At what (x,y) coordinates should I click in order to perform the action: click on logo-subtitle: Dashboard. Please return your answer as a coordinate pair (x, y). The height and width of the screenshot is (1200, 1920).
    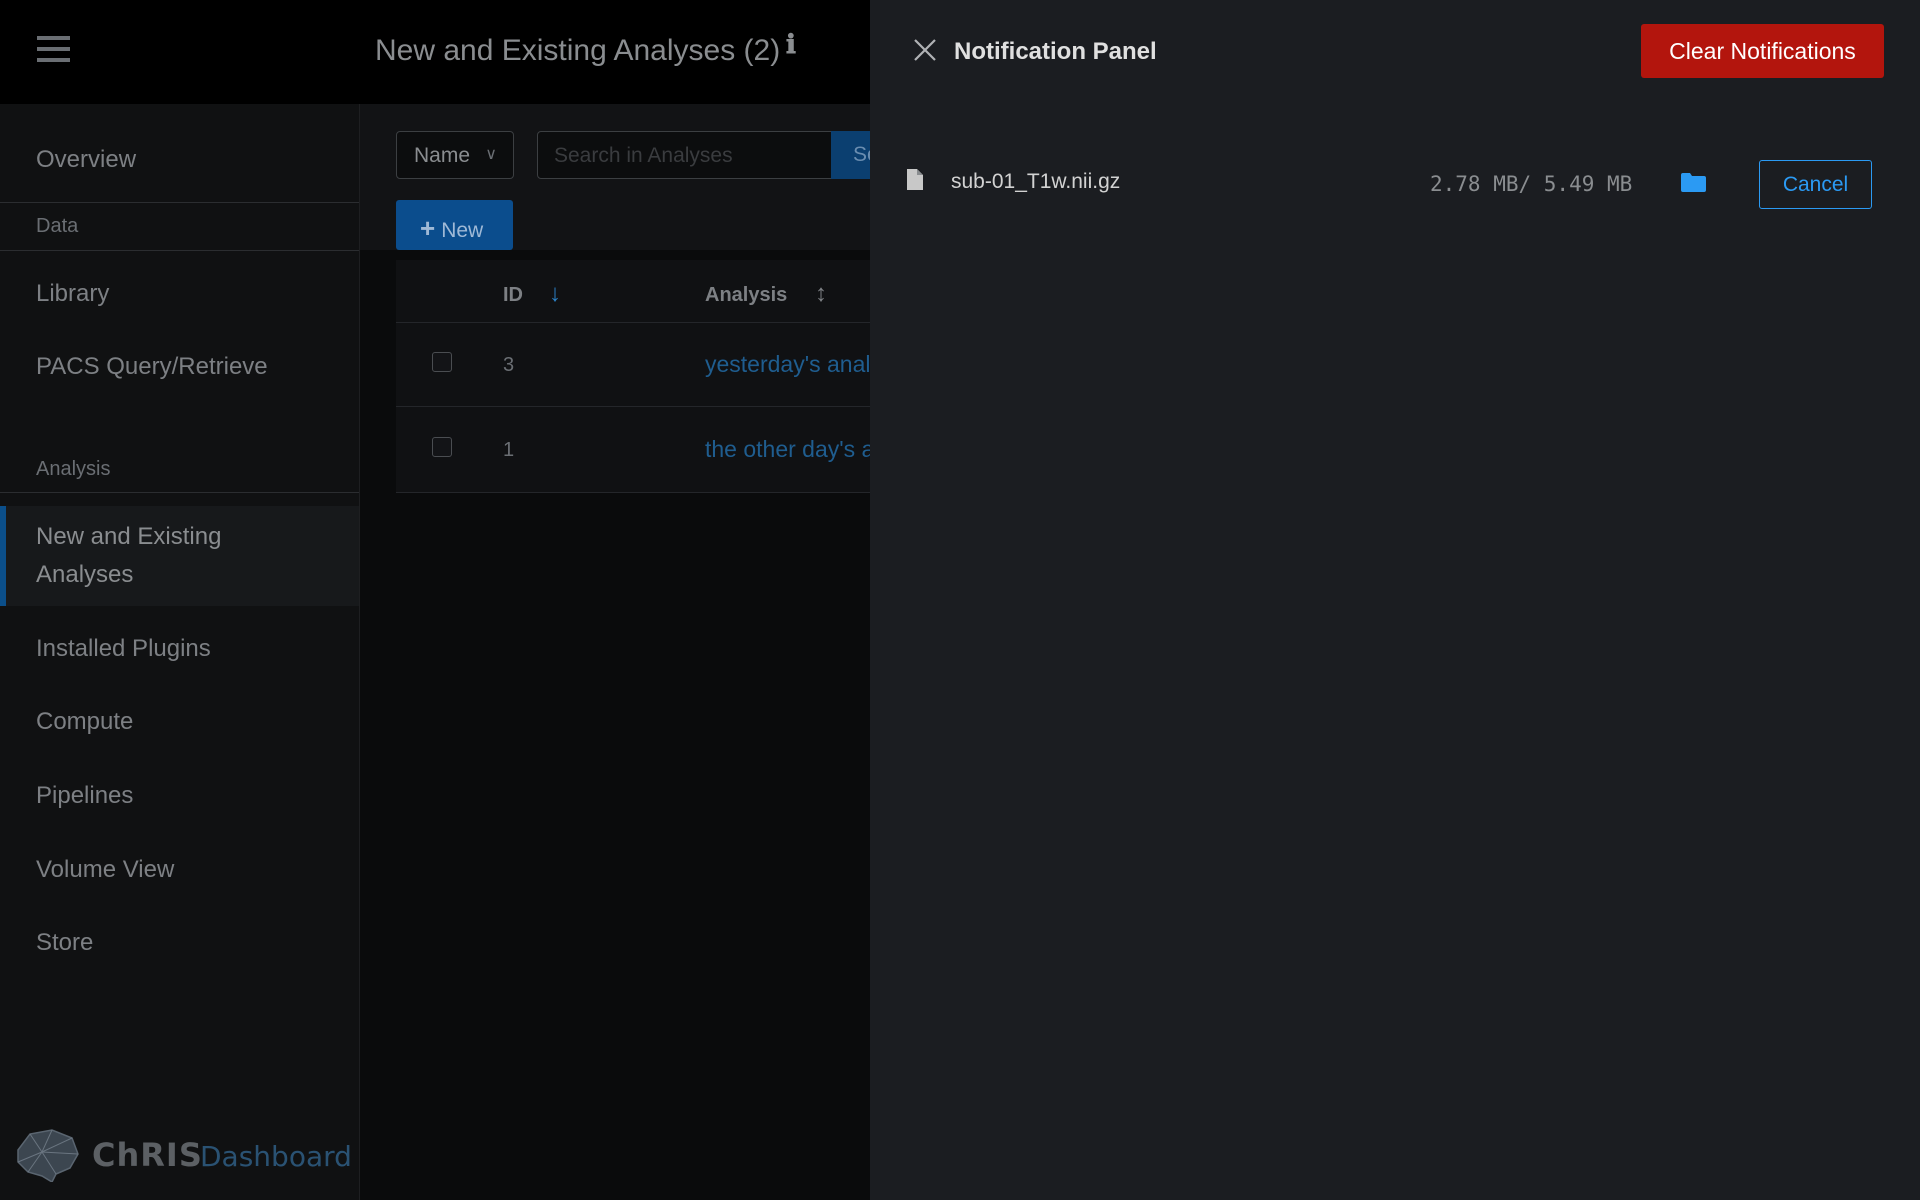
    Looking at the image, I should click on (276, 1156).